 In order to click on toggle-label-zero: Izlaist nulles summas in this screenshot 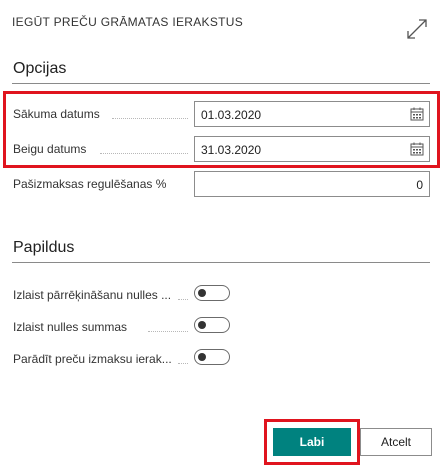, I will do `click(70, 327)`.